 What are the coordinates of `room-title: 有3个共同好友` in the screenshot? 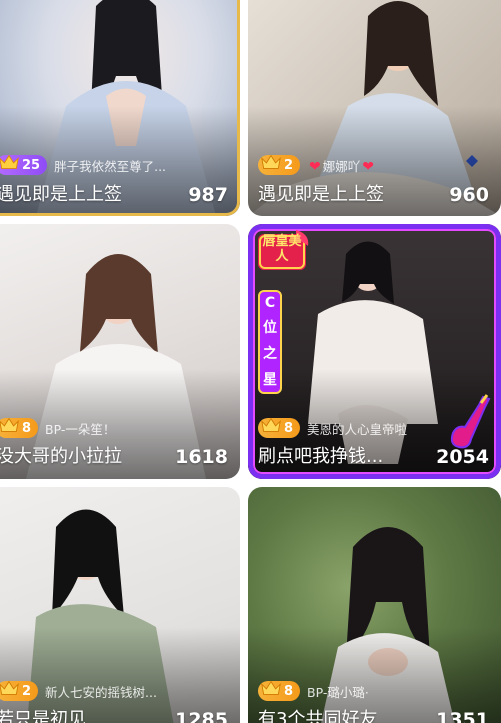 It's located at (318, 716).